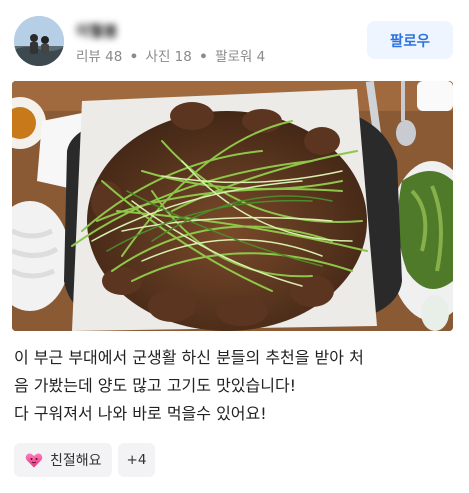 The width and height of the screenshot is (469, 493). What do you see at coordinates (96, 30) in the screenshot?
I see `username: 이혈봄` at bounding box center [96, 30].